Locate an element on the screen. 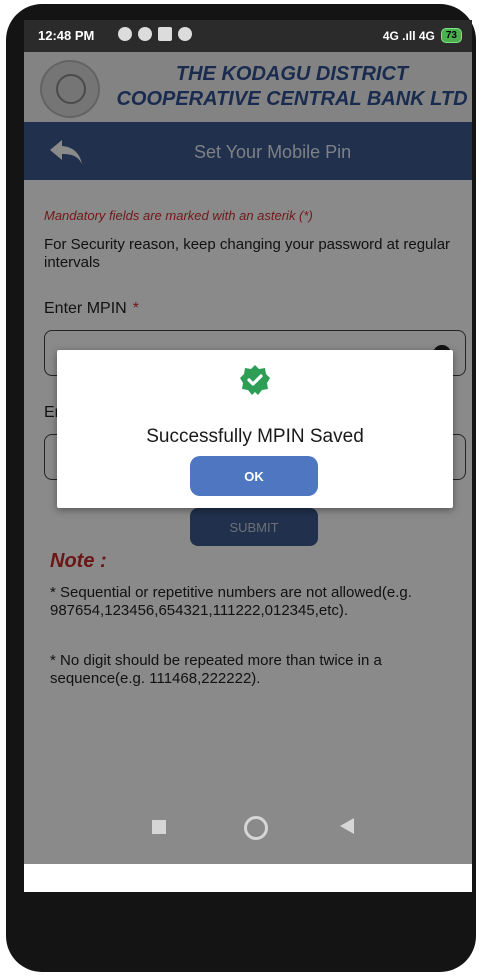 The image size is (481, 977). android-nav-bar is located at coordinates (248, 828).